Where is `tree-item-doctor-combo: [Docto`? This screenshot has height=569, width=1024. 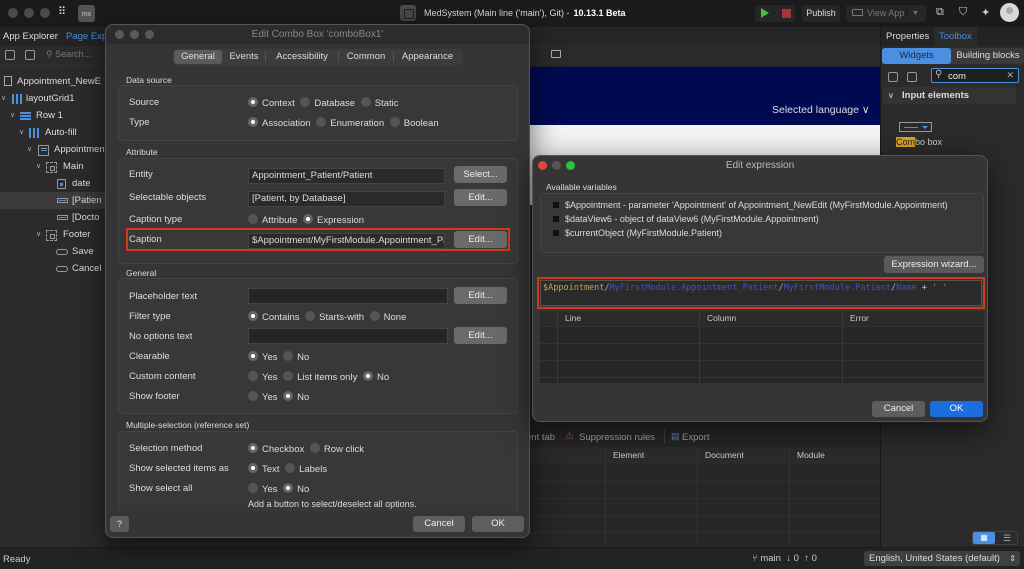
tree-item-doctor-combo: [Docto is located at coordinates (52, 217).